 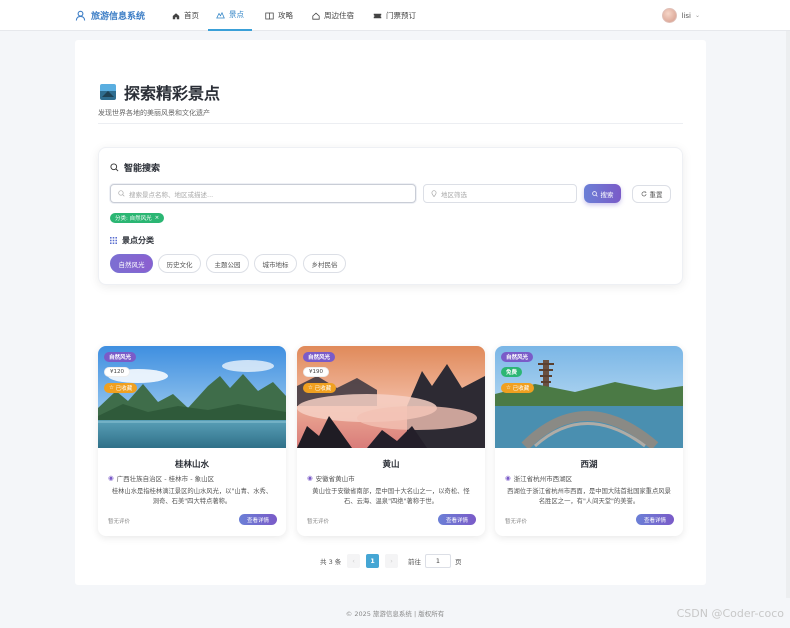 I want to click on scenic-location: ◉ 浙江省杭州市西湖区, so click(x=538, y=478).